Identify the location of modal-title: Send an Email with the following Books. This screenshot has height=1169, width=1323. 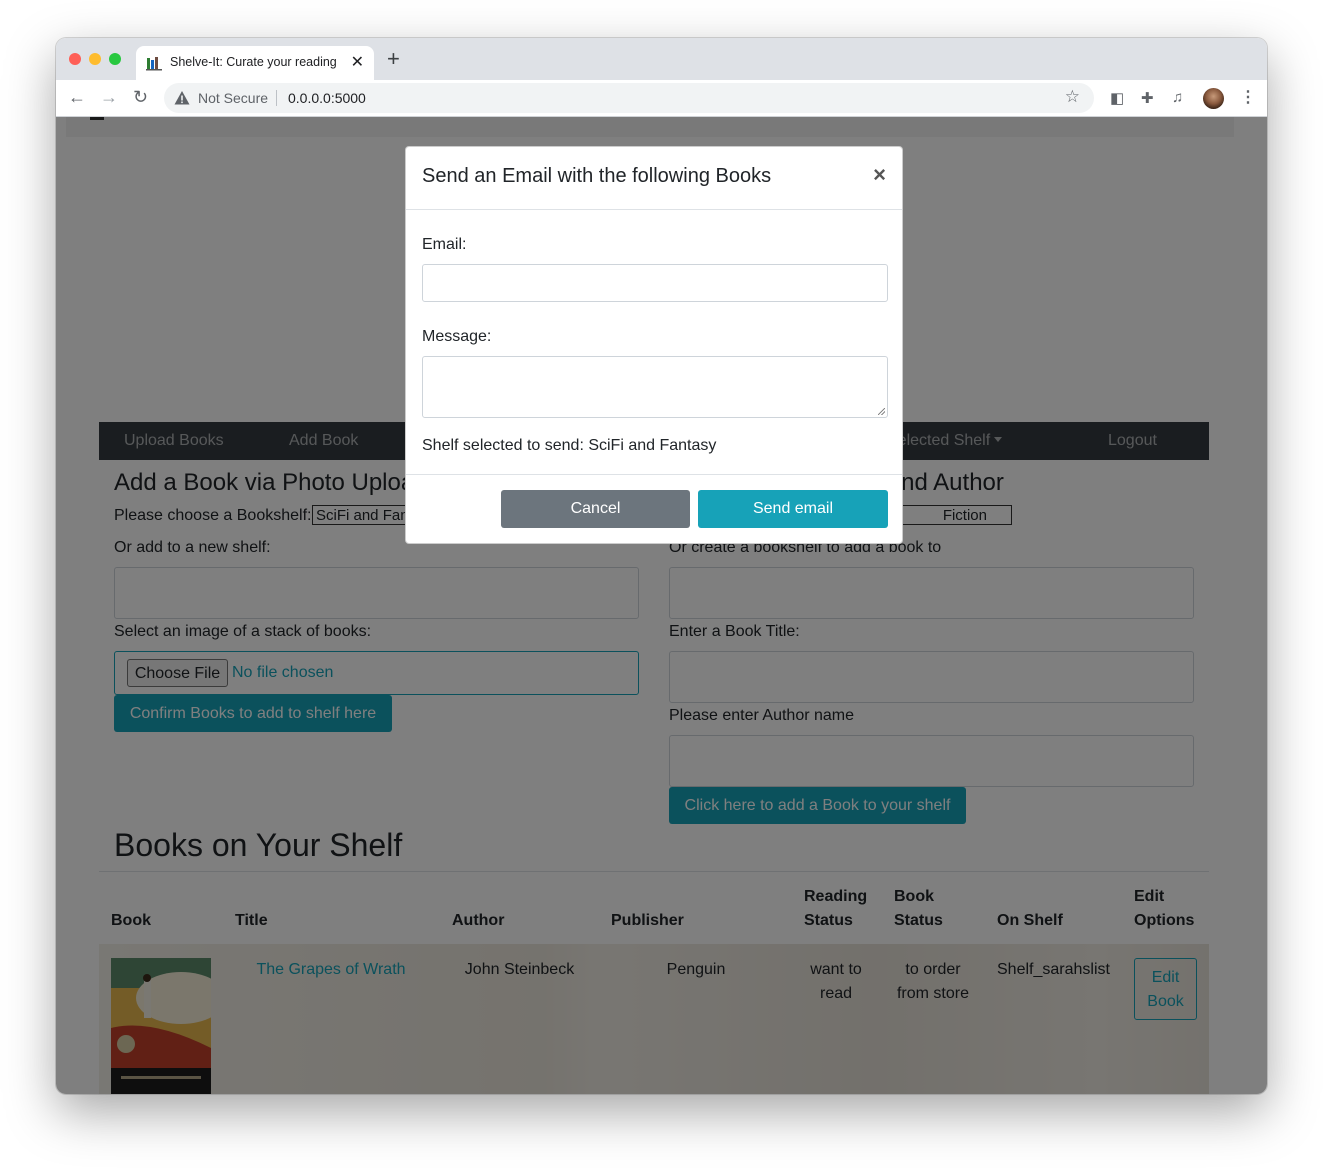
(597, 176).